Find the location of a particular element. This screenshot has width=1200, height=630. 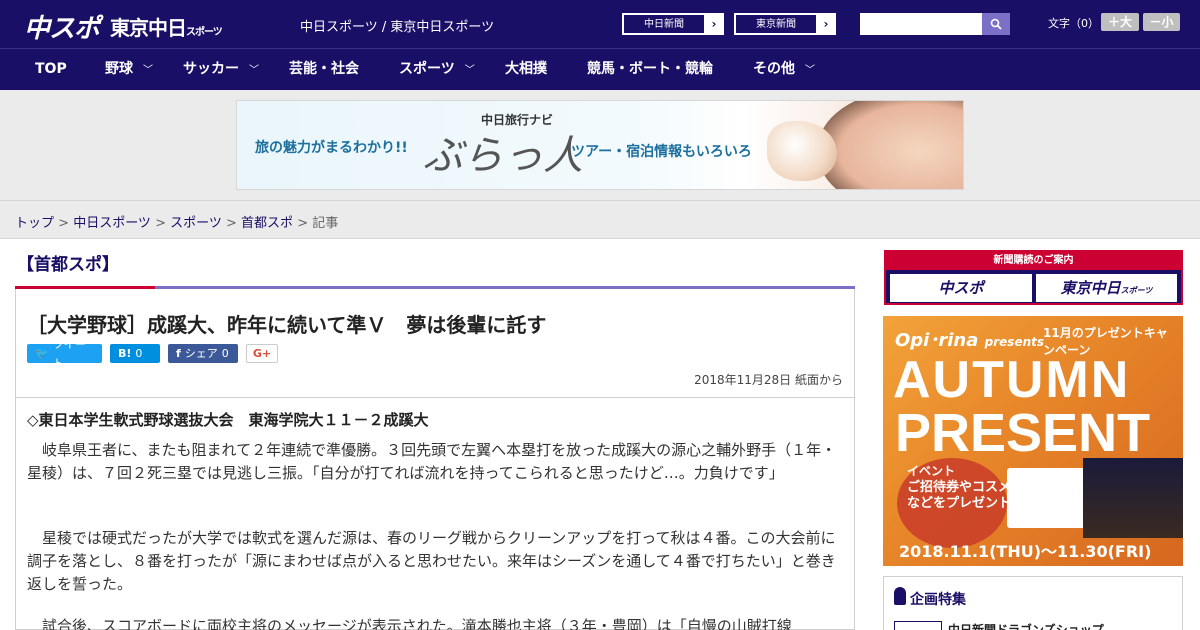

nav-sports: スポーツ ﹀ is located at coordinates (437, 70).